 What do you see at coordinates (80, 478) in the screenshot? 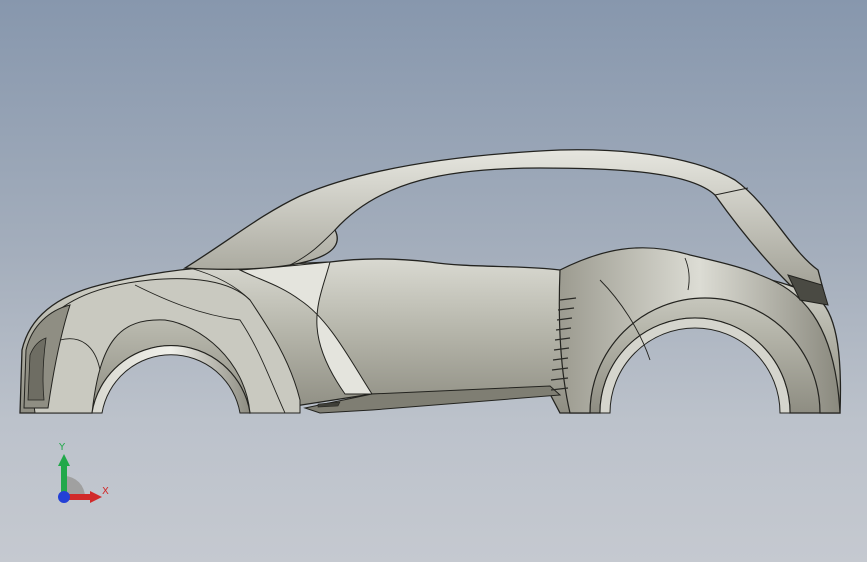
I see `axis-triad-graphic` at bounding box center [80, 478].